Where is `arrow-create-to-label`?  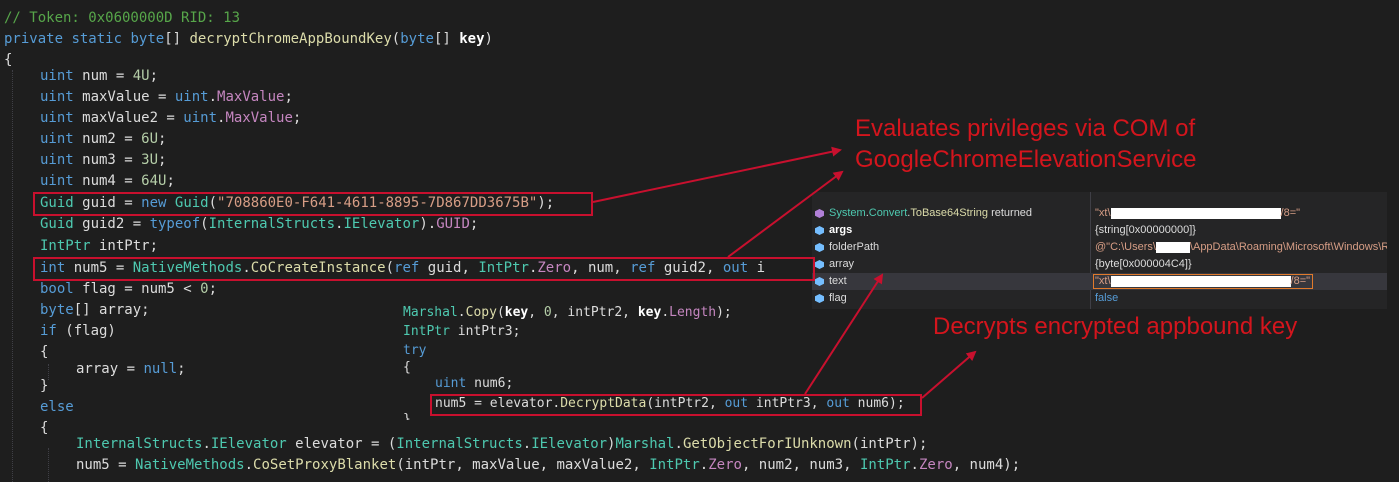
arrow-create-to-label is located at coordinates (785, 214).